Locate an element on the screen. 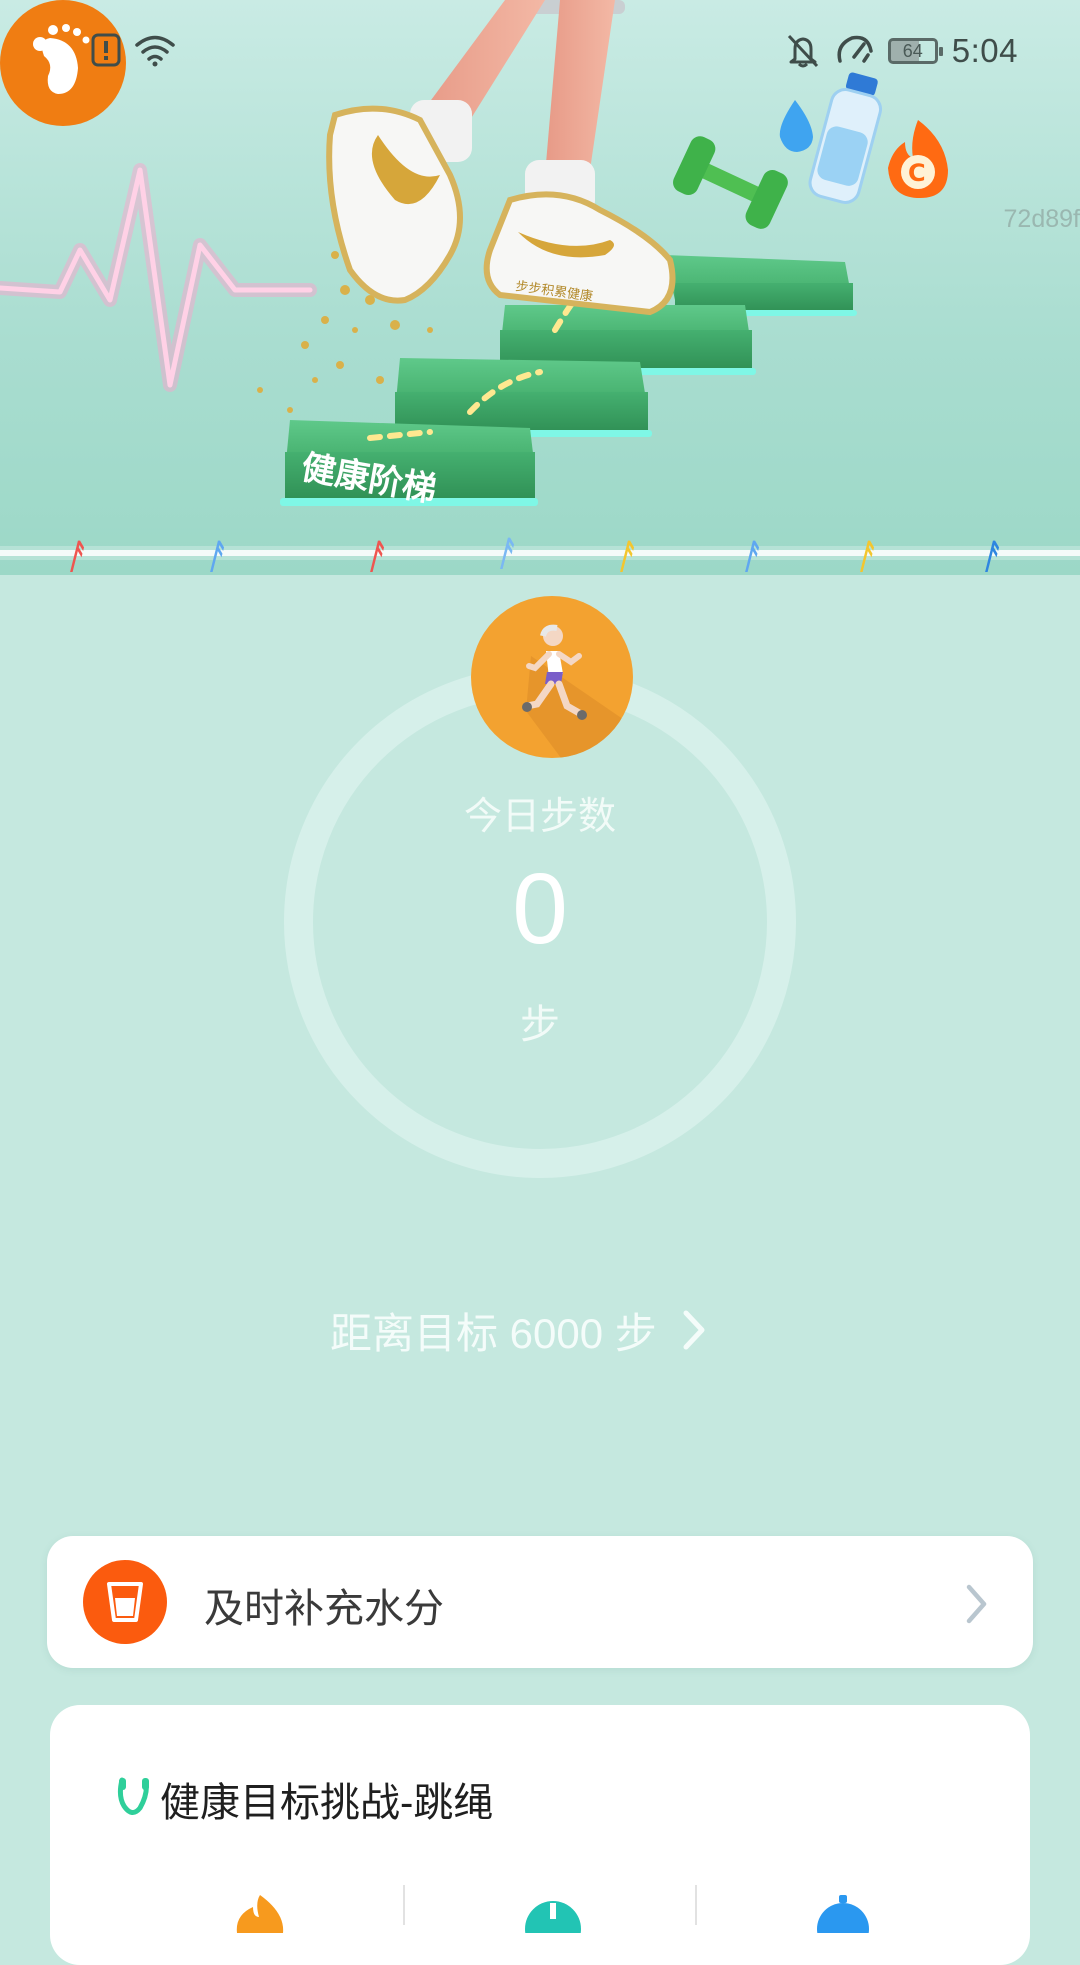  right-shoe: 步步积累健康 is located at coordinates (579, 253).